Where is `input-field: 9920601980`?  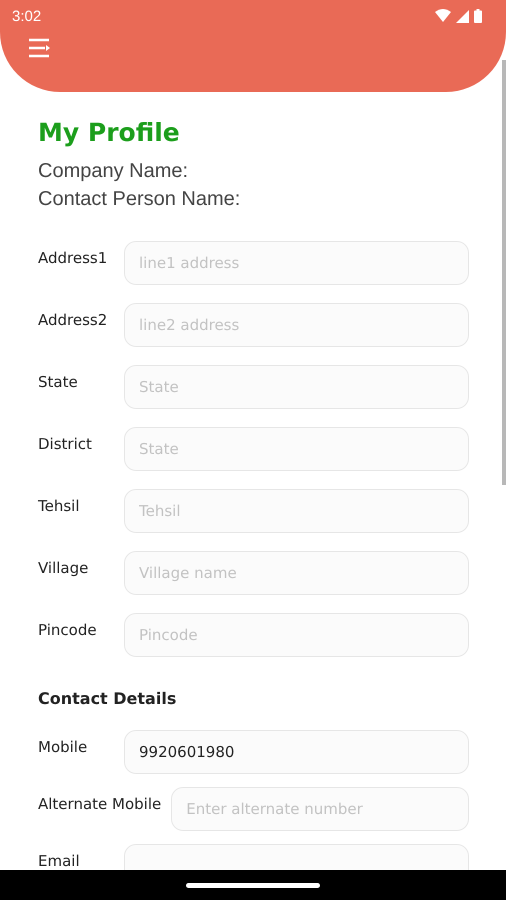 input-field: 9920601980 is located at coordinates (296, 752).